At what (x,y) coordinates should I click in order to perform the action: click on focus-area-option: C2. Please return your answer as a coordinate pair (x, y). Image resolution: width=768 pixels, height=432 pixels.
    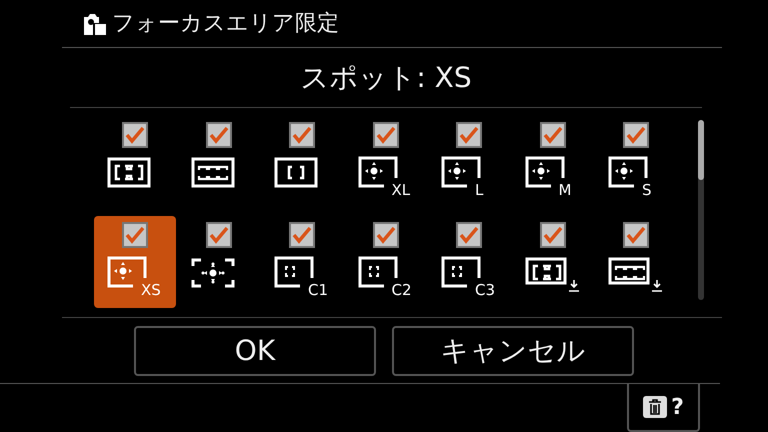
    Looking at the image, I should click on (385, 262).